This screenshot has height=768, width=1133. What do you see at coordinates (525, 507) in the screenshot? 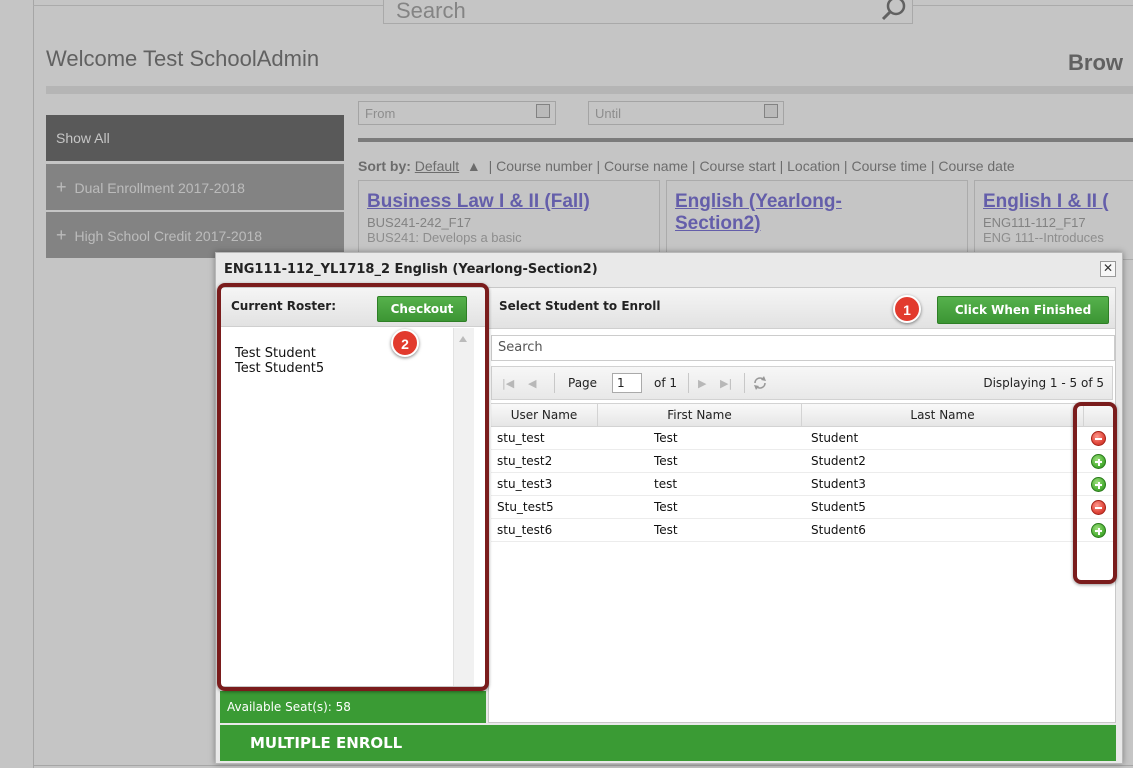
I see `cell-user-name: Stu_test5` at bounding box center [525, 507].